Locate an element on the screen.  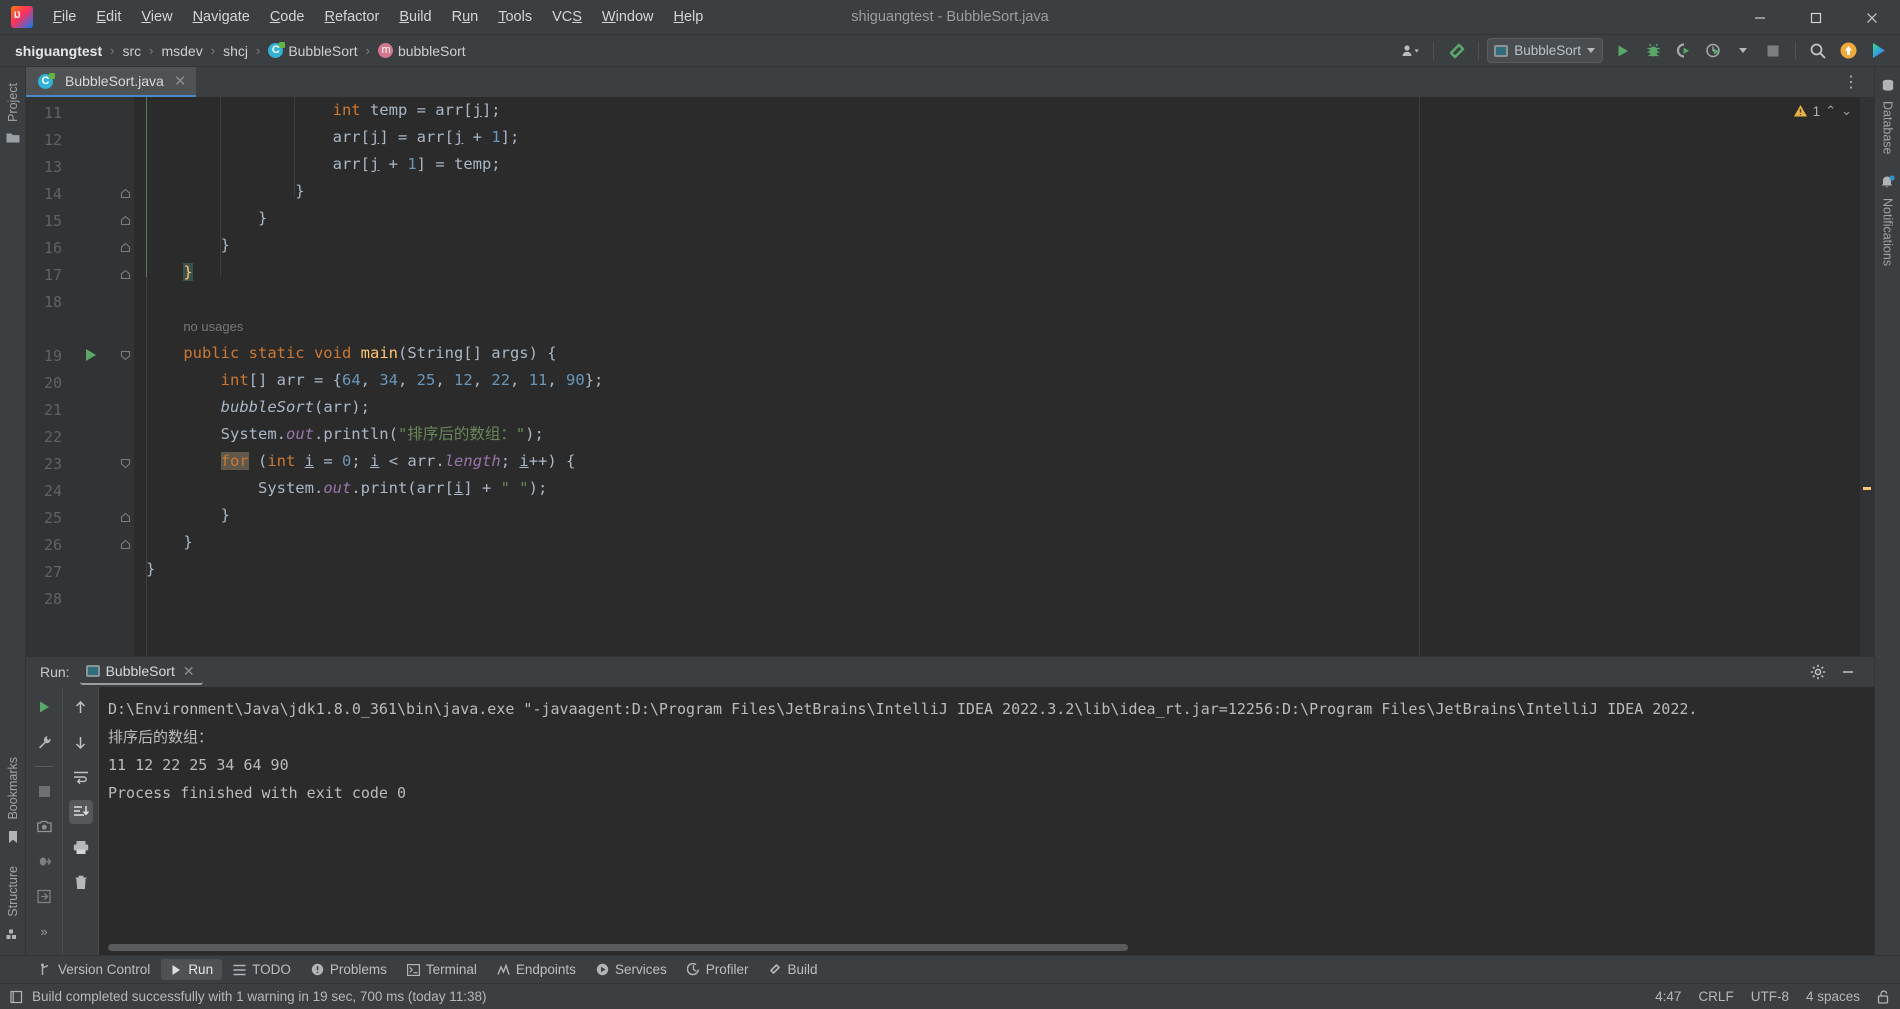
menu-refactor: Refactor is located at coordinates (352, 17).